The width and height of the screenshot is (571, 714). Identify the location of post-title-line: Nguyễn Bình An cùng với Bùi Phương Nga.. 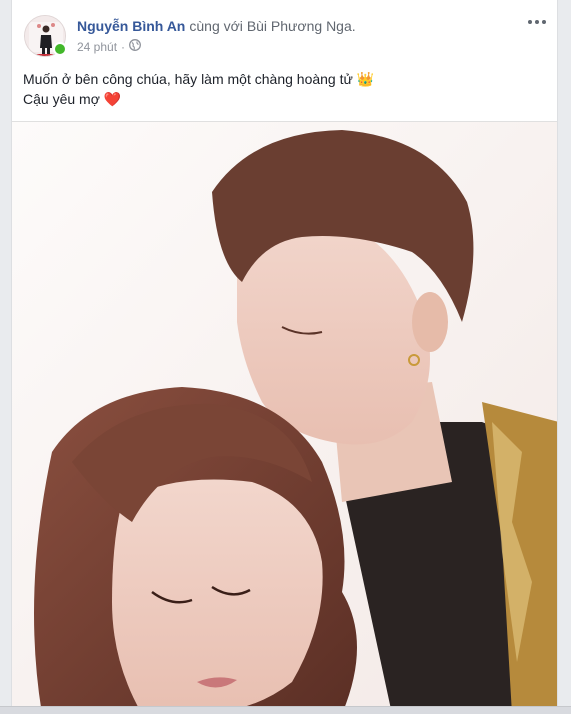
(216, 26).